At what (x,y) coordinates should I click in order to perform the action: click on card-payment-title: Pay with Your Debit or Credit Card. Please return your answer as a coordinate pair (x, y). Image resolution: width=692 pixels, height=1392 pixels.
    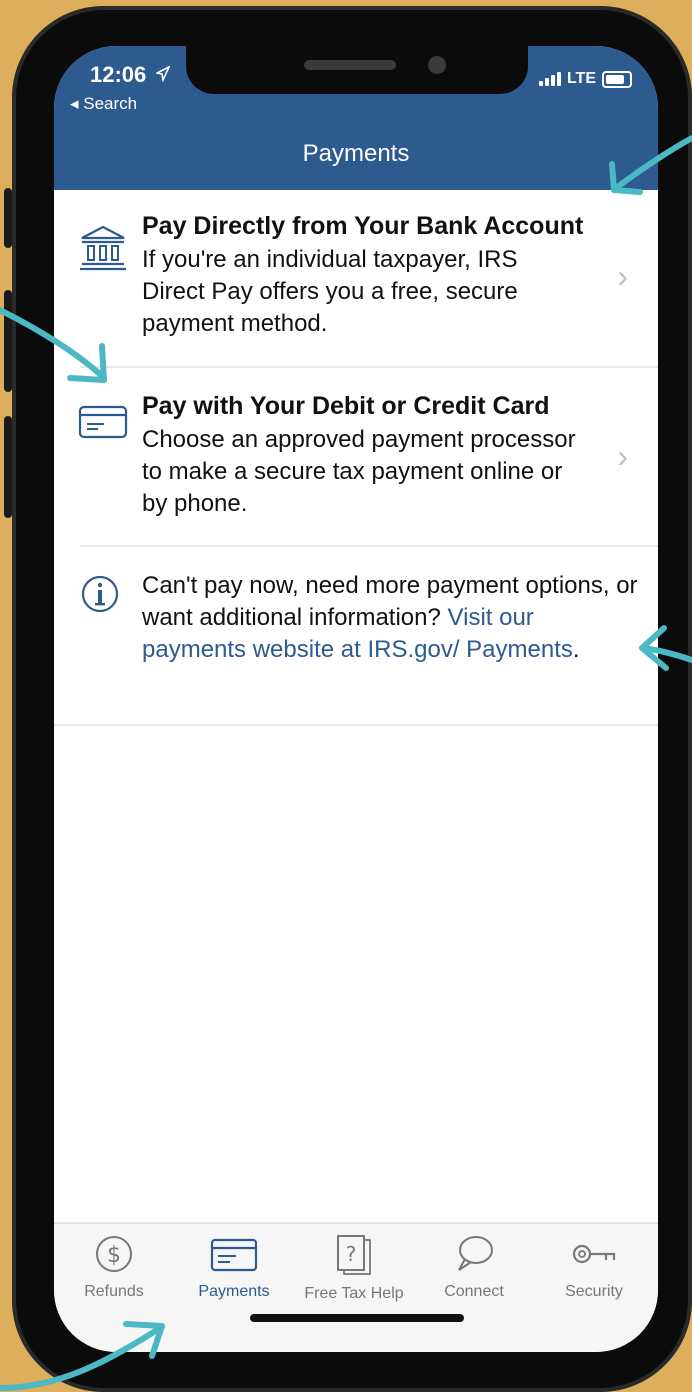
    Looking at the image, I should click on (346, 406).